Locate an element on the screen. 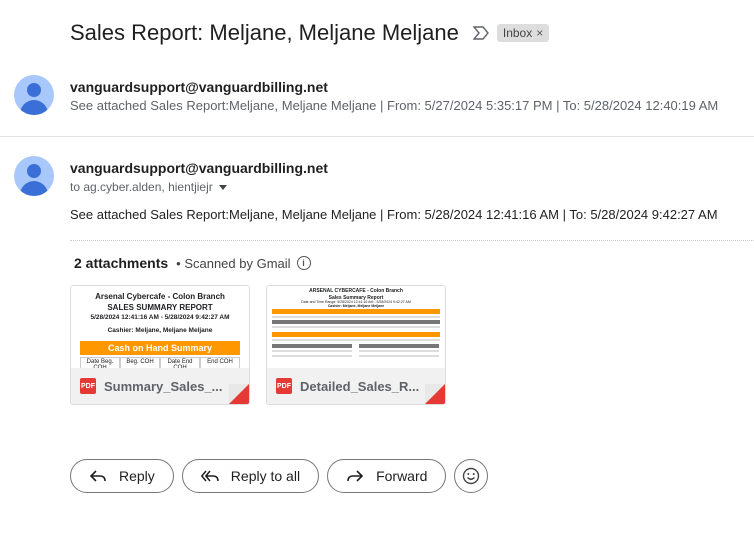 The height and width of the screenshot is (560, 754). preview-column: End COH is located at coordinates (220, 362).